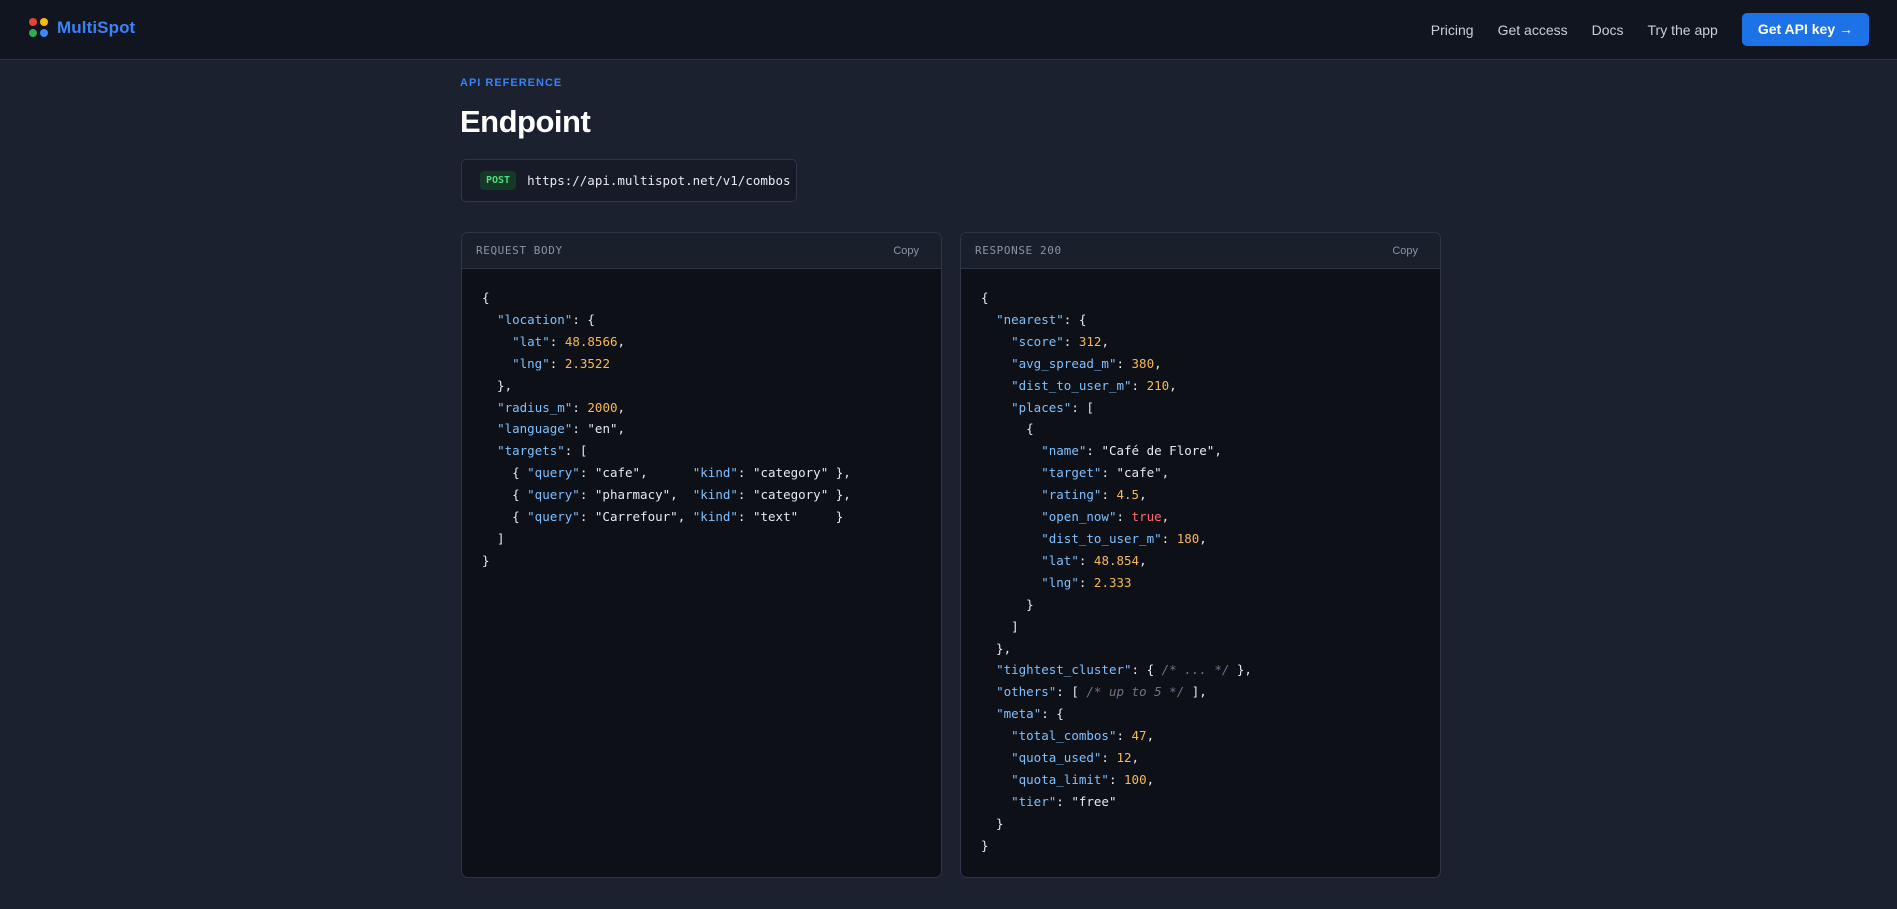 The width and height of the screenshot is (1897, 909). Describe the element at coordinates (1105, 517) in the screenshot. I see `code-line: "open_now": true,` at that location.